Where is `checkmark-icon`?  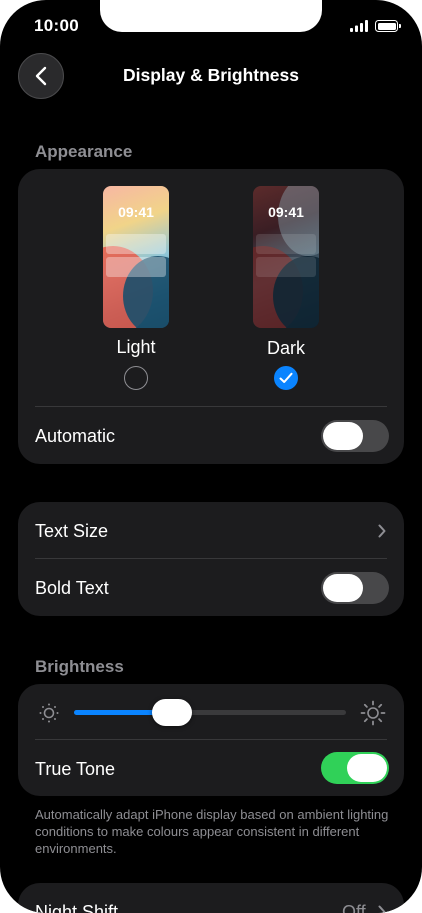 checkmark-icon is located at coordinates (286, 377).